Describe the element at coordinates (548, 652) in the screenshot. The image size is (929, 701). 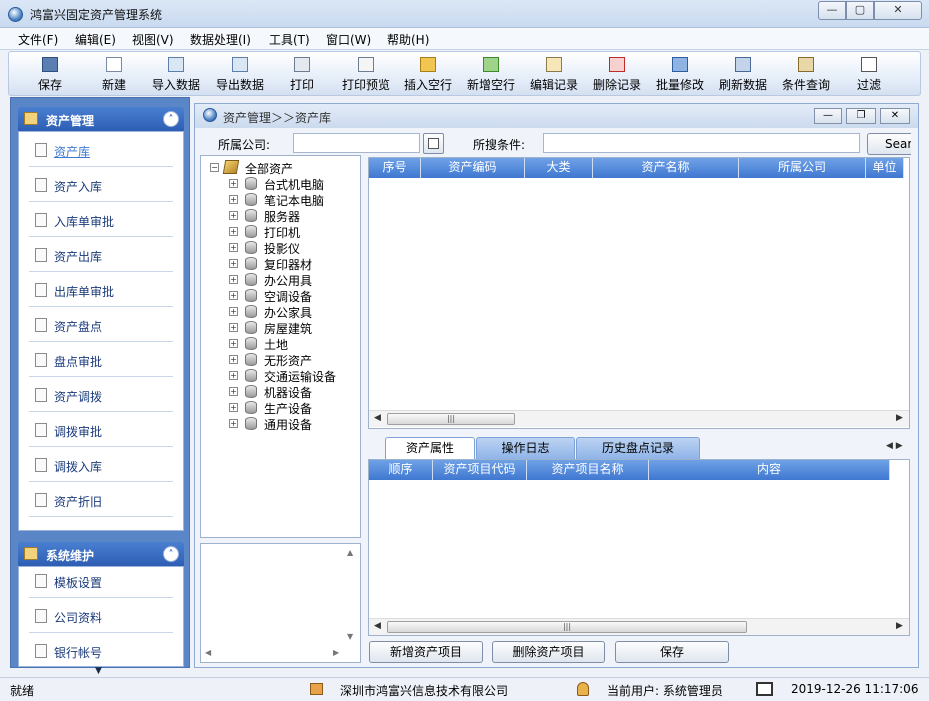
I see `delete-asset-item-button: 删除资产项目` at that location.